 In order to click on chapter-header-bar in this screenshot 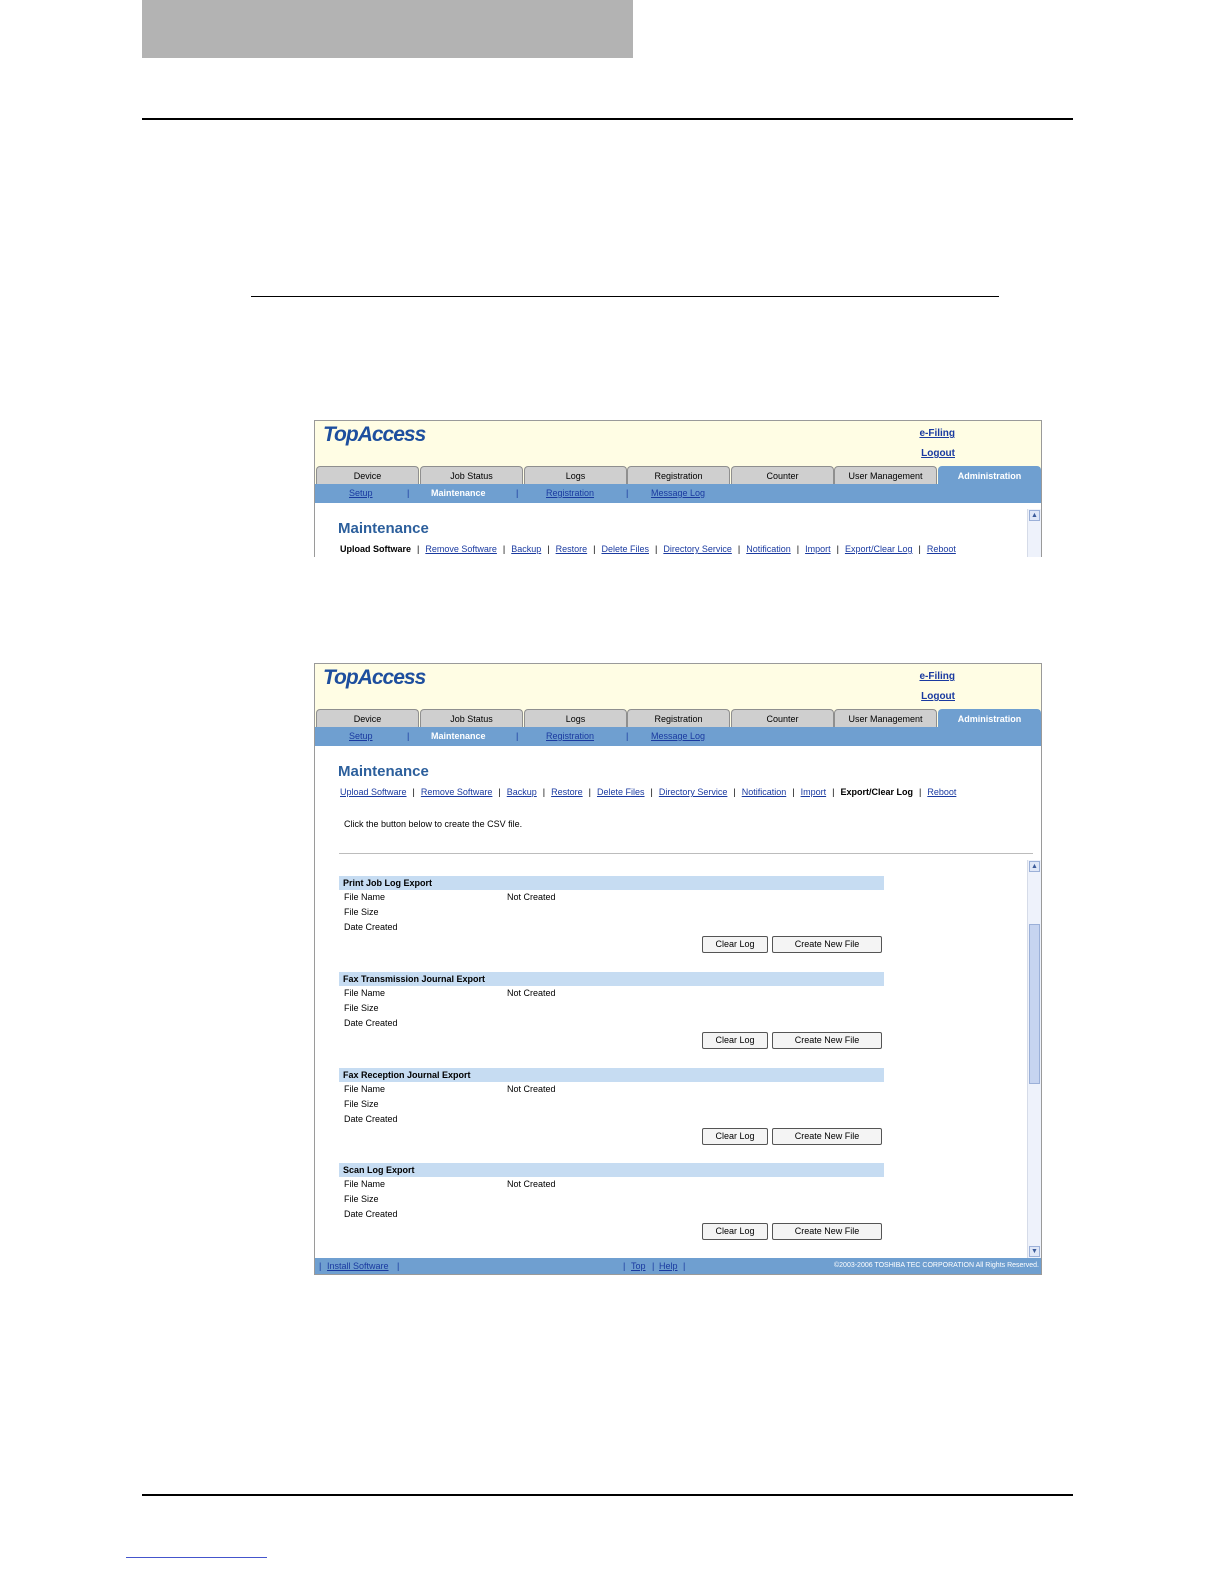, I will do `click(387, 29)`.